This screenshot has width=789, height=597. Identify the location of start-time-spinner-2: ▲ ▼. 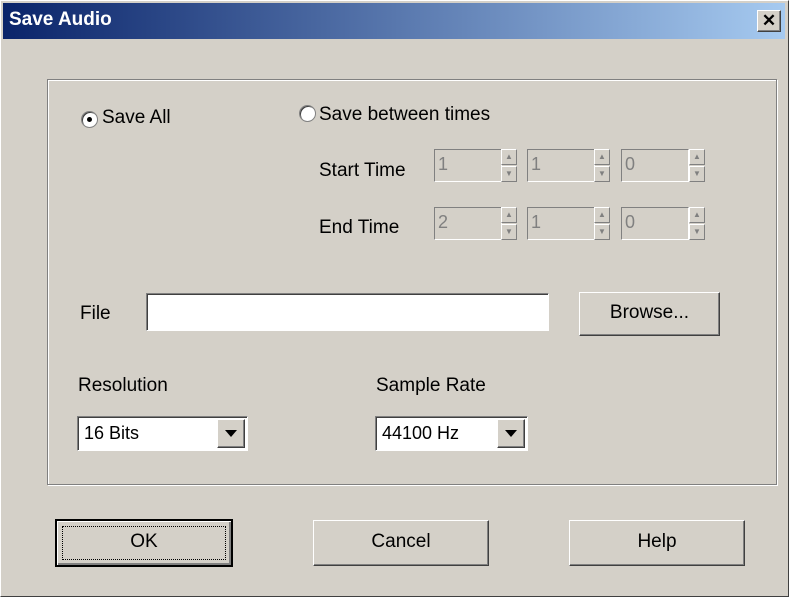
(602, 165).